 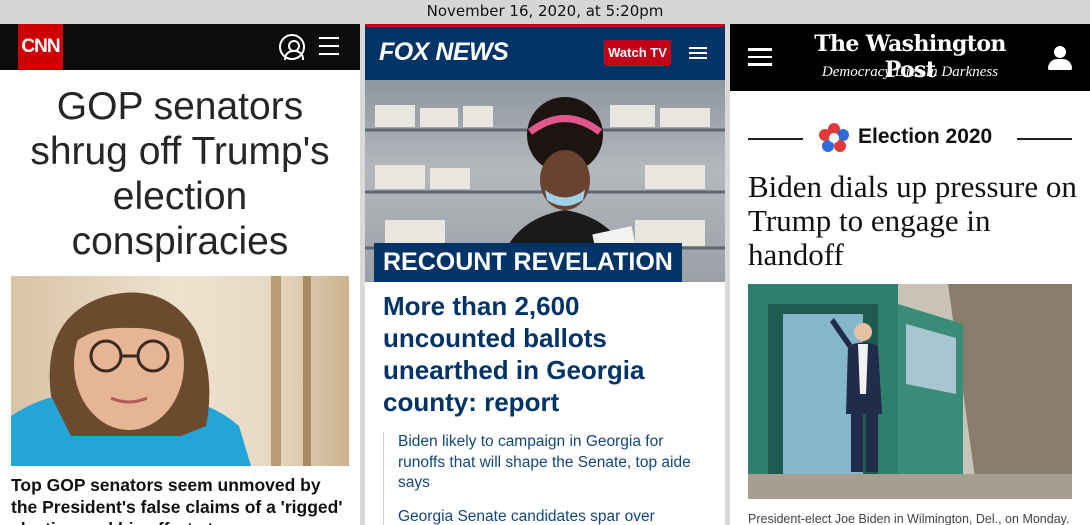 I want to click on fox-logo: FOX NEWS, so click(x=444, y=52).